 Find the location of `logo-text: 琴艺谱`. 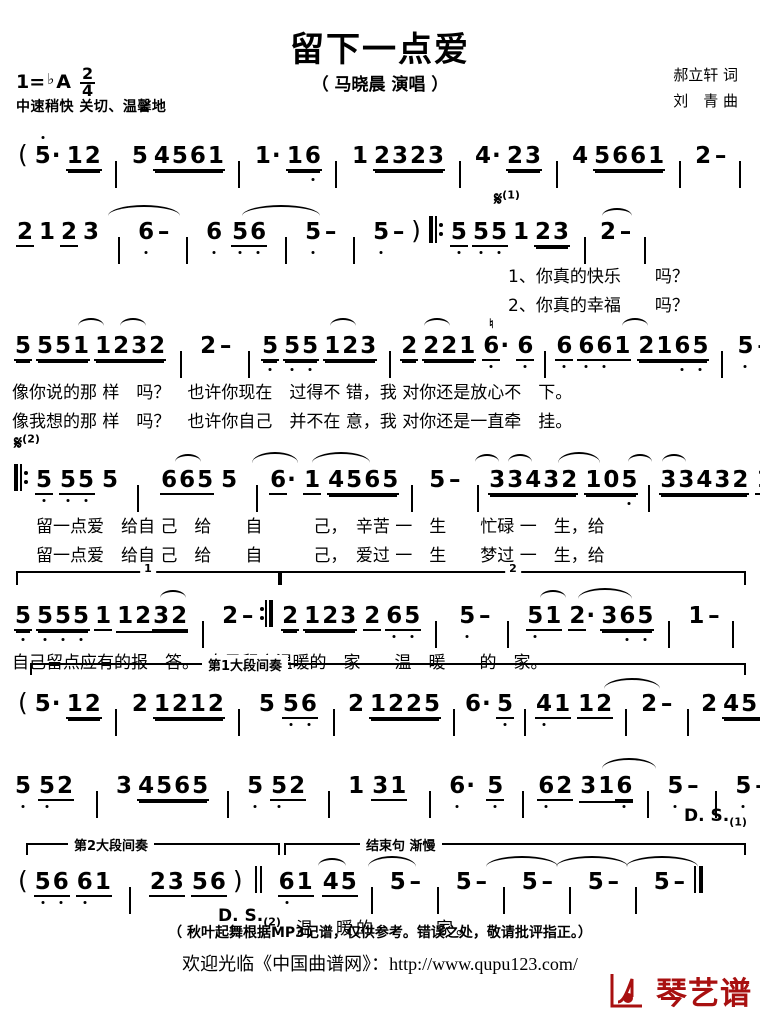

logo-text: 琴艺谱 is located at coordinates (704, 993).